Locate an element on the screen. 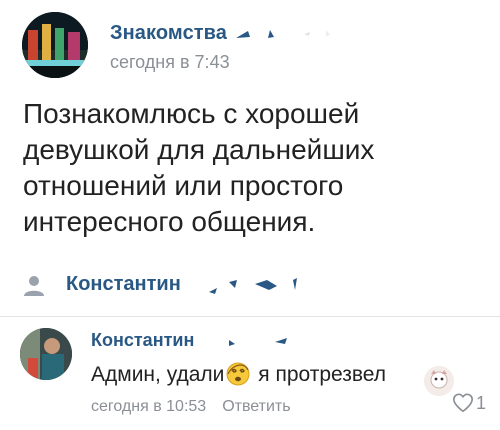 The image size is (500, 430). heart-icon is located at coordinates (463, 403).